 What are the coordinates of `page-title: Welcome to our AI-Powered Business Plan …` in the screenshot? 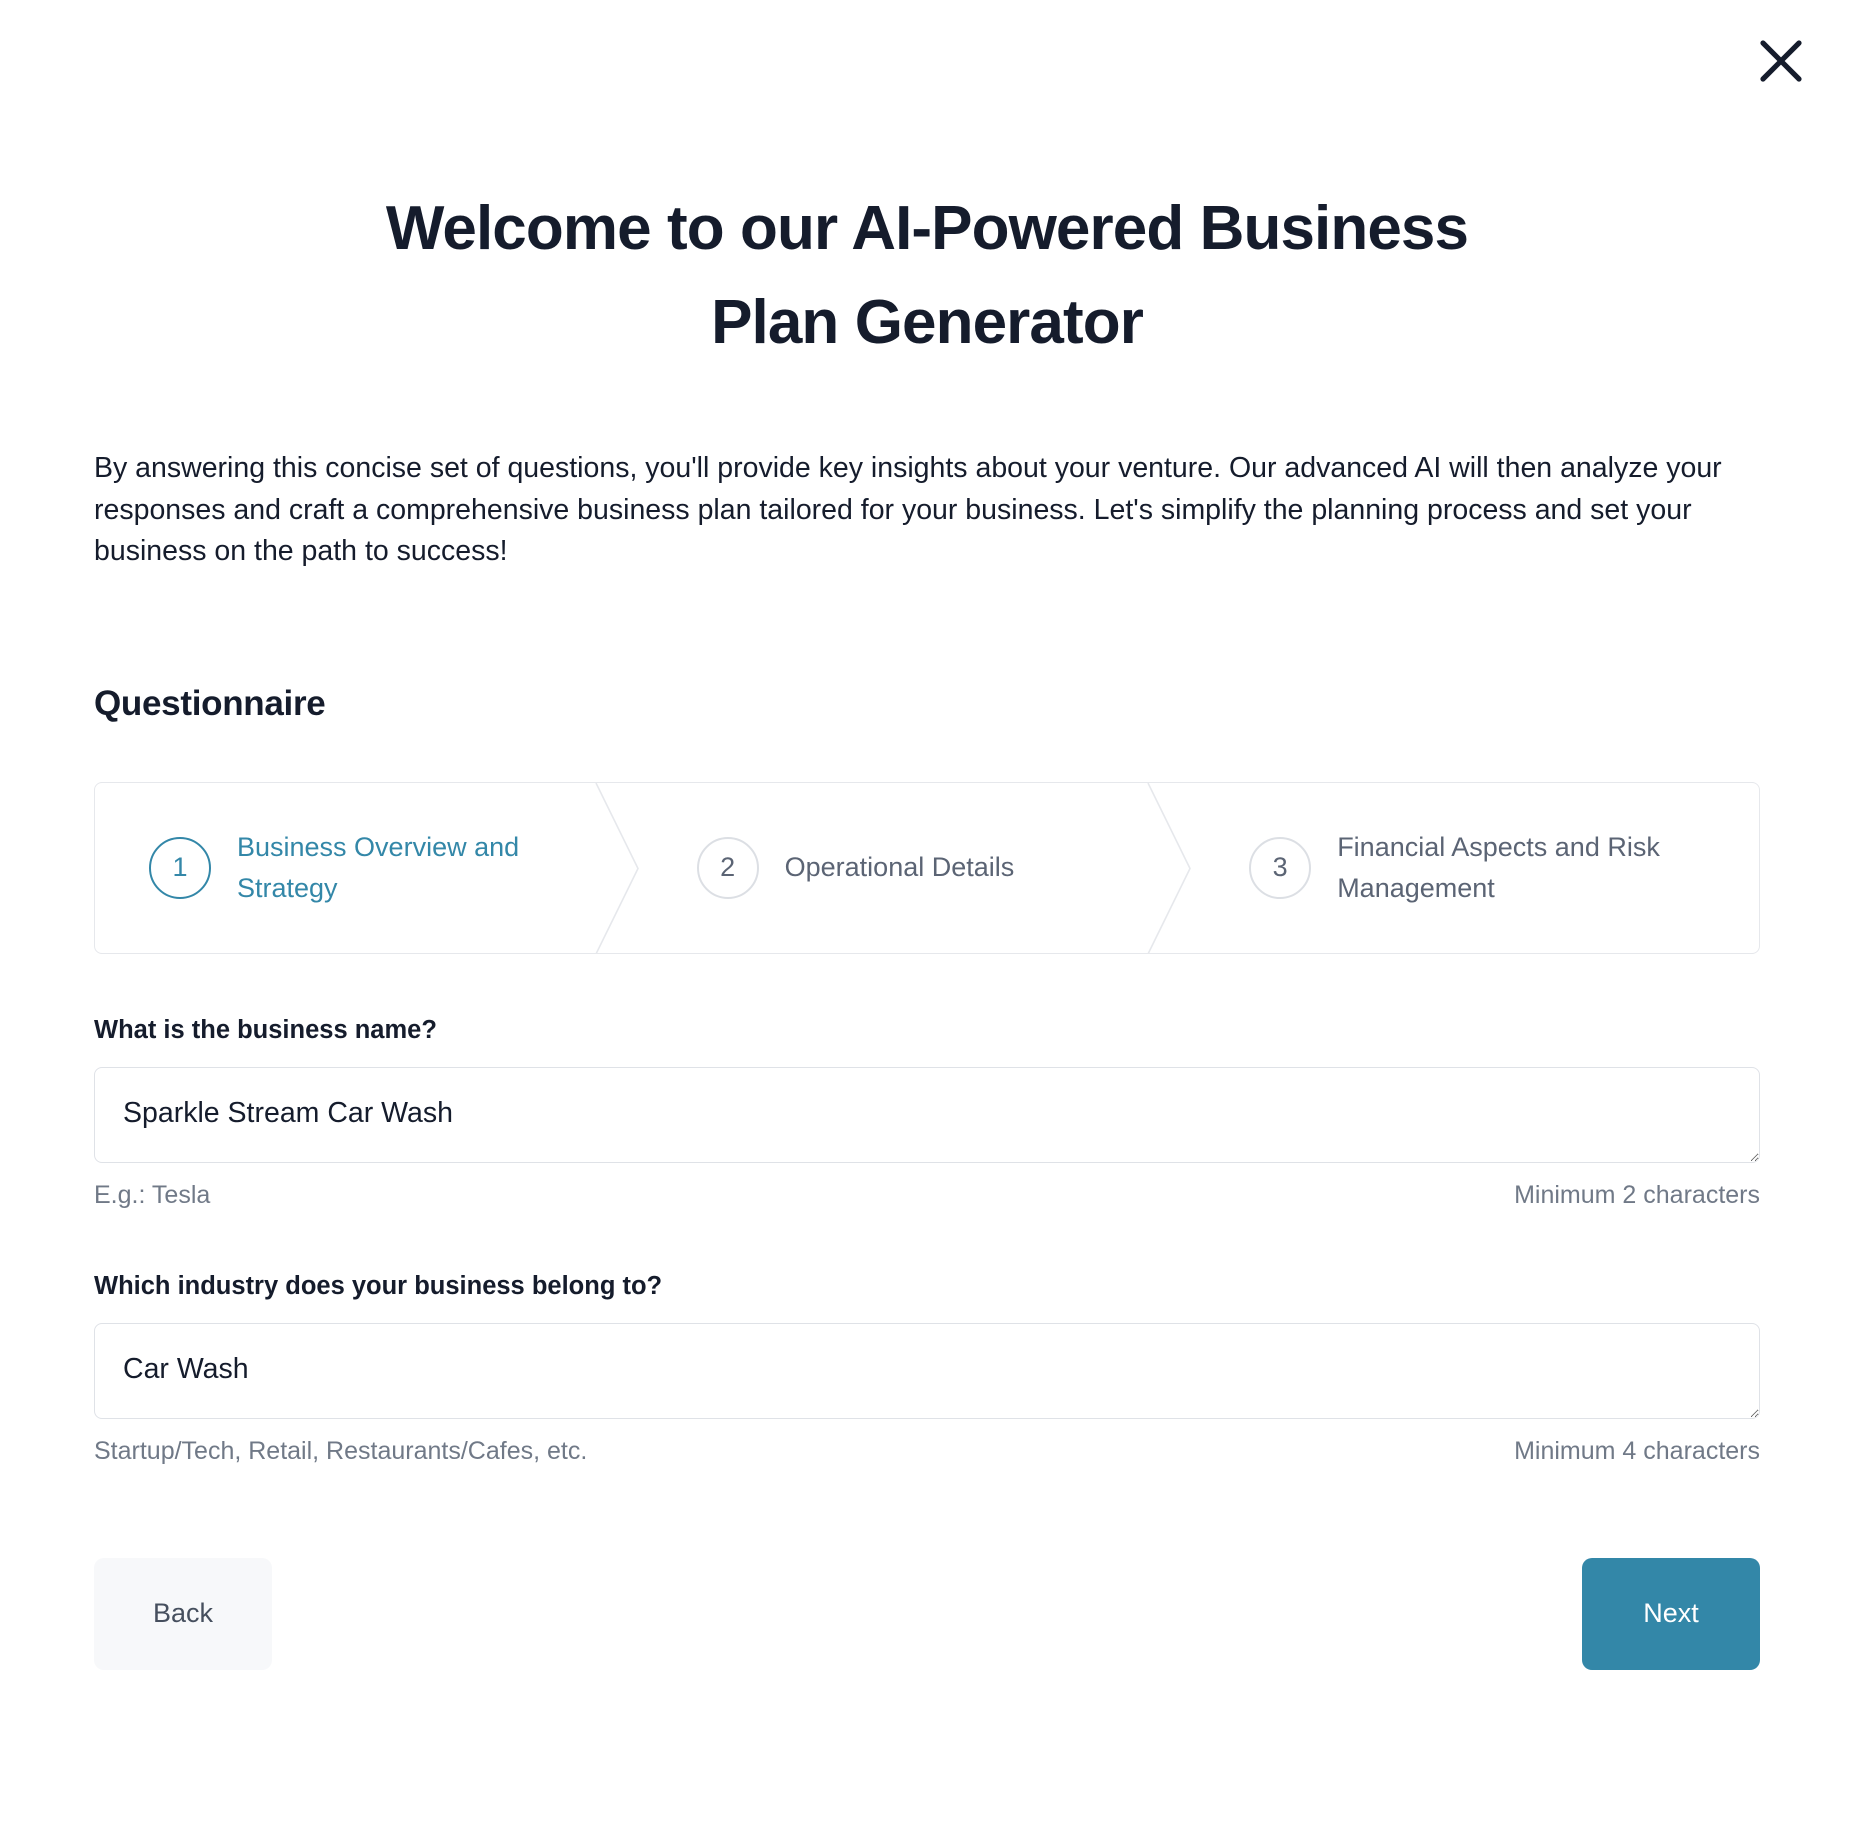 It's located at (927, 276).